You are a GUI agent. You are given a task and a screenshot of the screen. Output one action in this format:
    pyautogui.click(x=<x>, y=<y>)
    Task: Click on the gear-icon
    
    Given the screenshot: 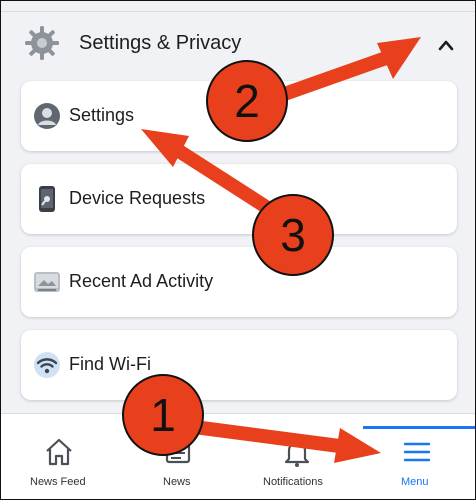 What is the action you would take?
    pyautogui.click(x=42, y=43)
    